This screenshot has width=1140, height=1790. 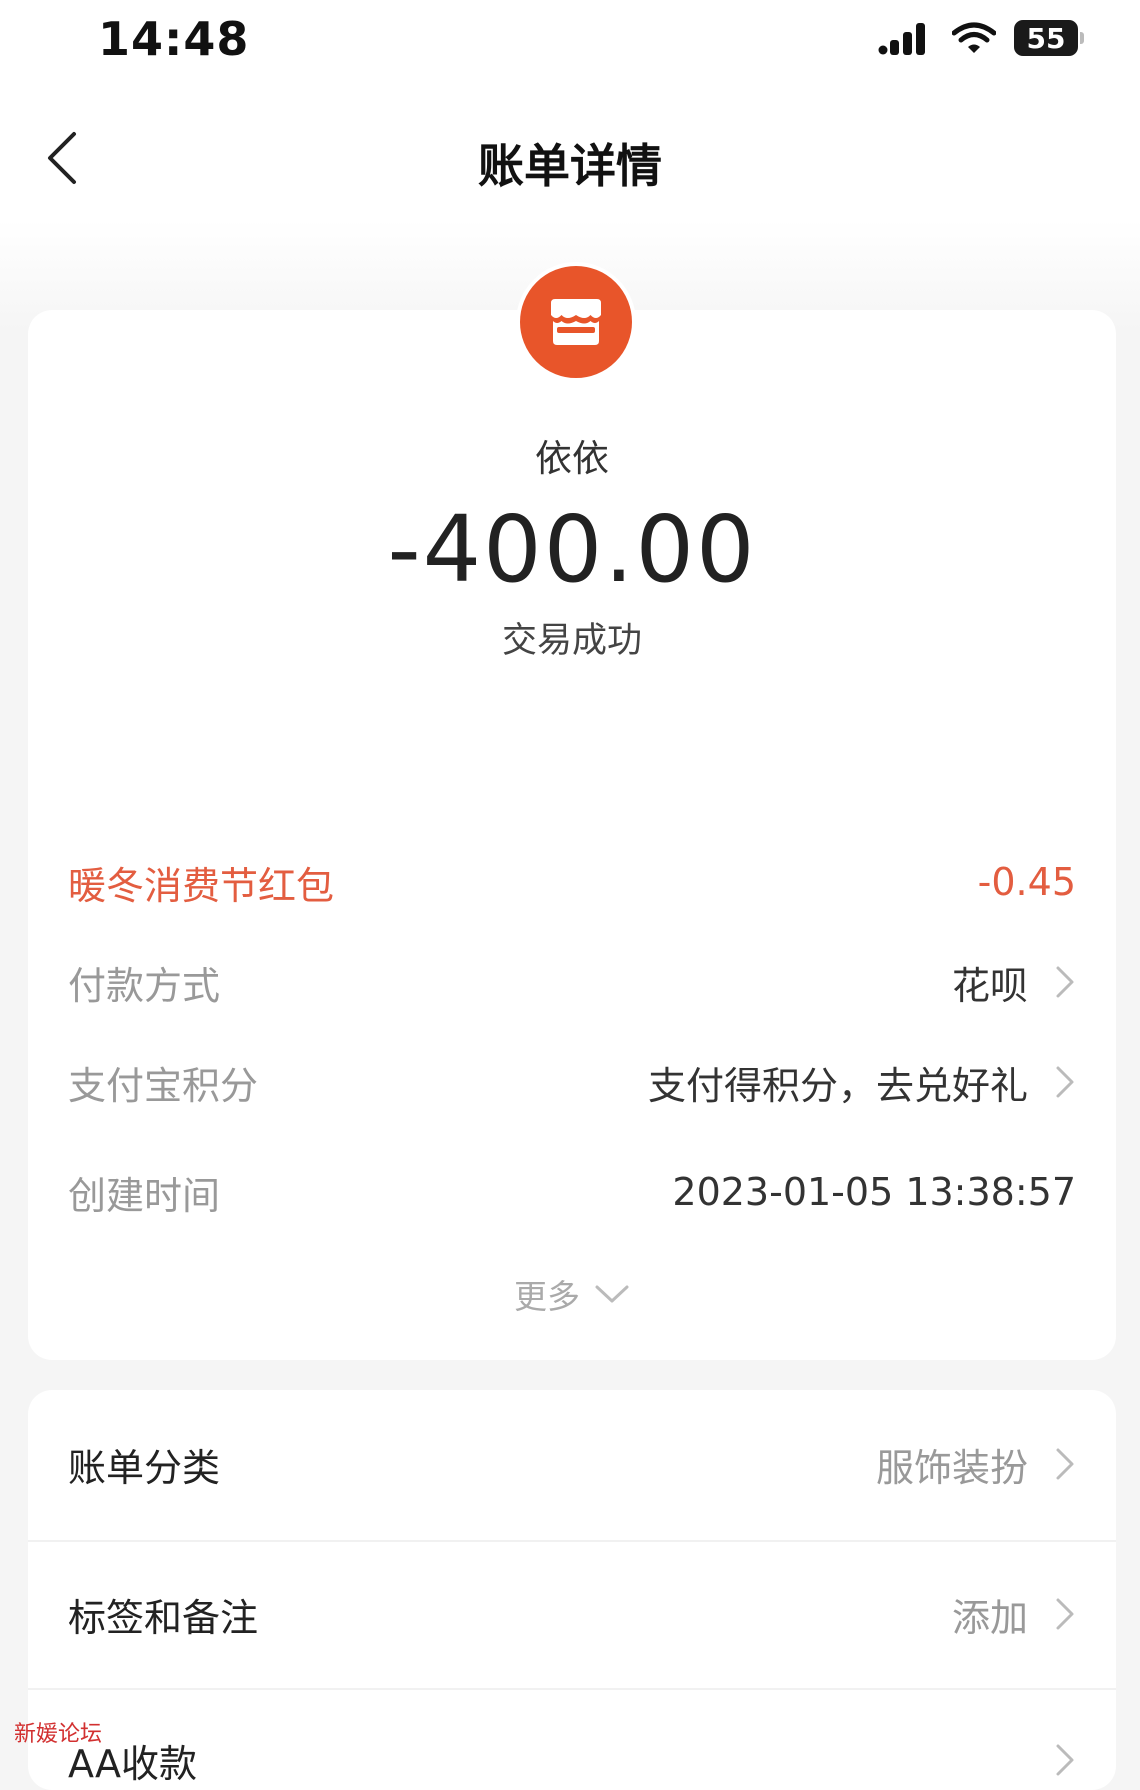 I want to click on payment-method-label: 付款方式, so click(x=144, y=985).